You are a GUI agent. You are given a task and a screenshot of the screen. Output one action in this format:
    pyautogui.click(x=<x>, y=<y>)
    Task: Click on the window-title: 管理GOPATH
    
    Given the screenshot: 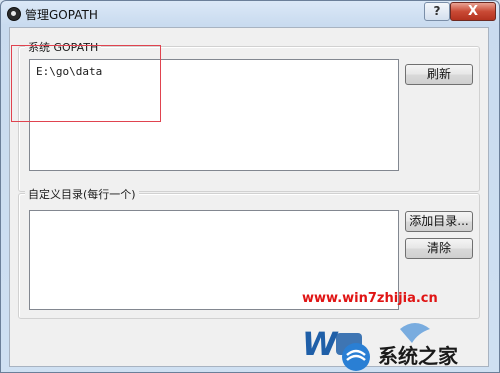 What is the action you would take?
    pyautogui.click(x=61, y=15)
    